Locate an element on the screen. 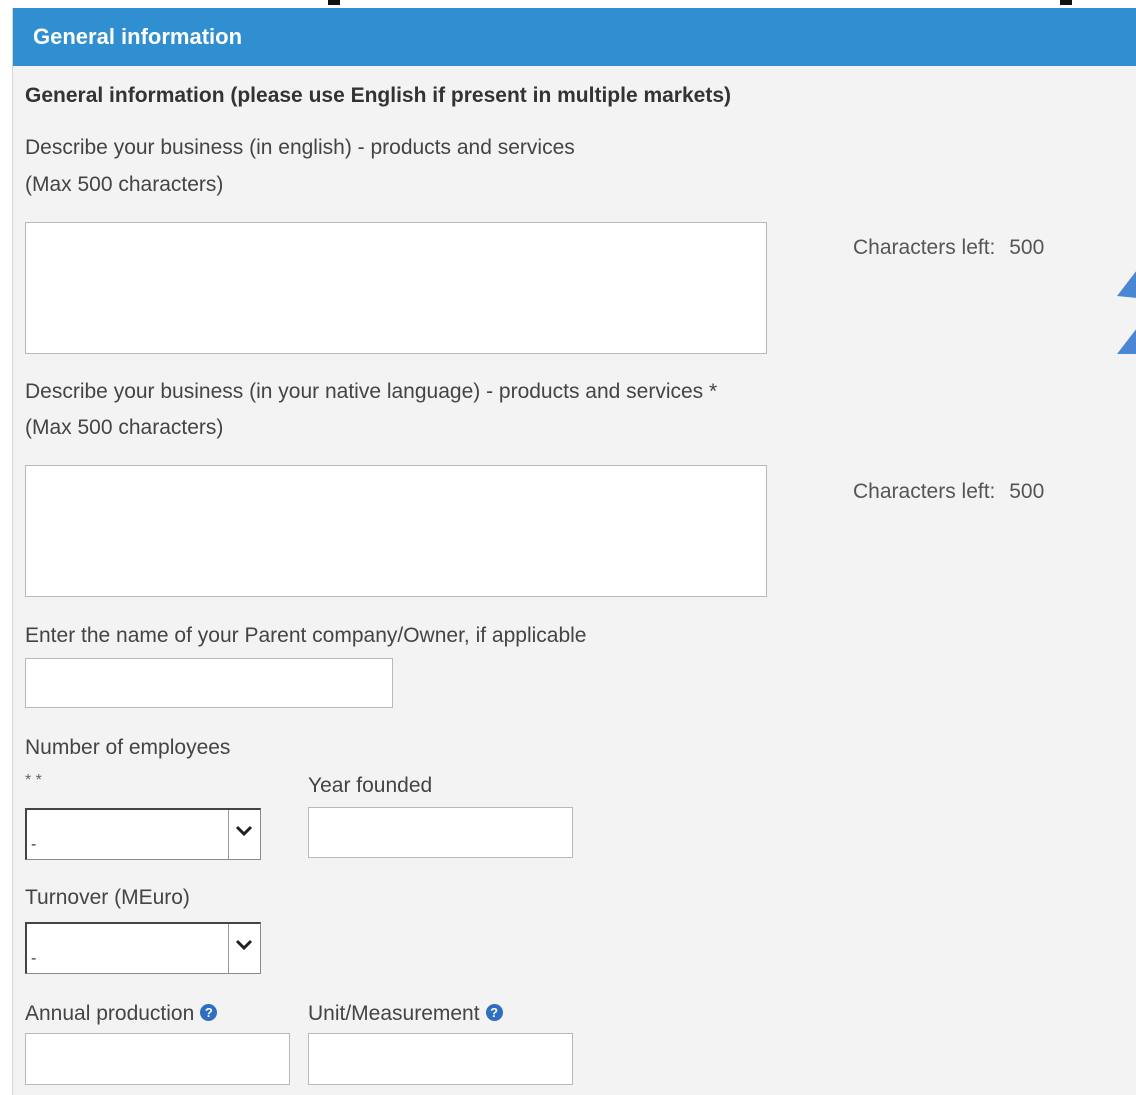 This screenshot has height=1095, width=1136. turnover-selected-value: - is located at coordinates (34, 958).